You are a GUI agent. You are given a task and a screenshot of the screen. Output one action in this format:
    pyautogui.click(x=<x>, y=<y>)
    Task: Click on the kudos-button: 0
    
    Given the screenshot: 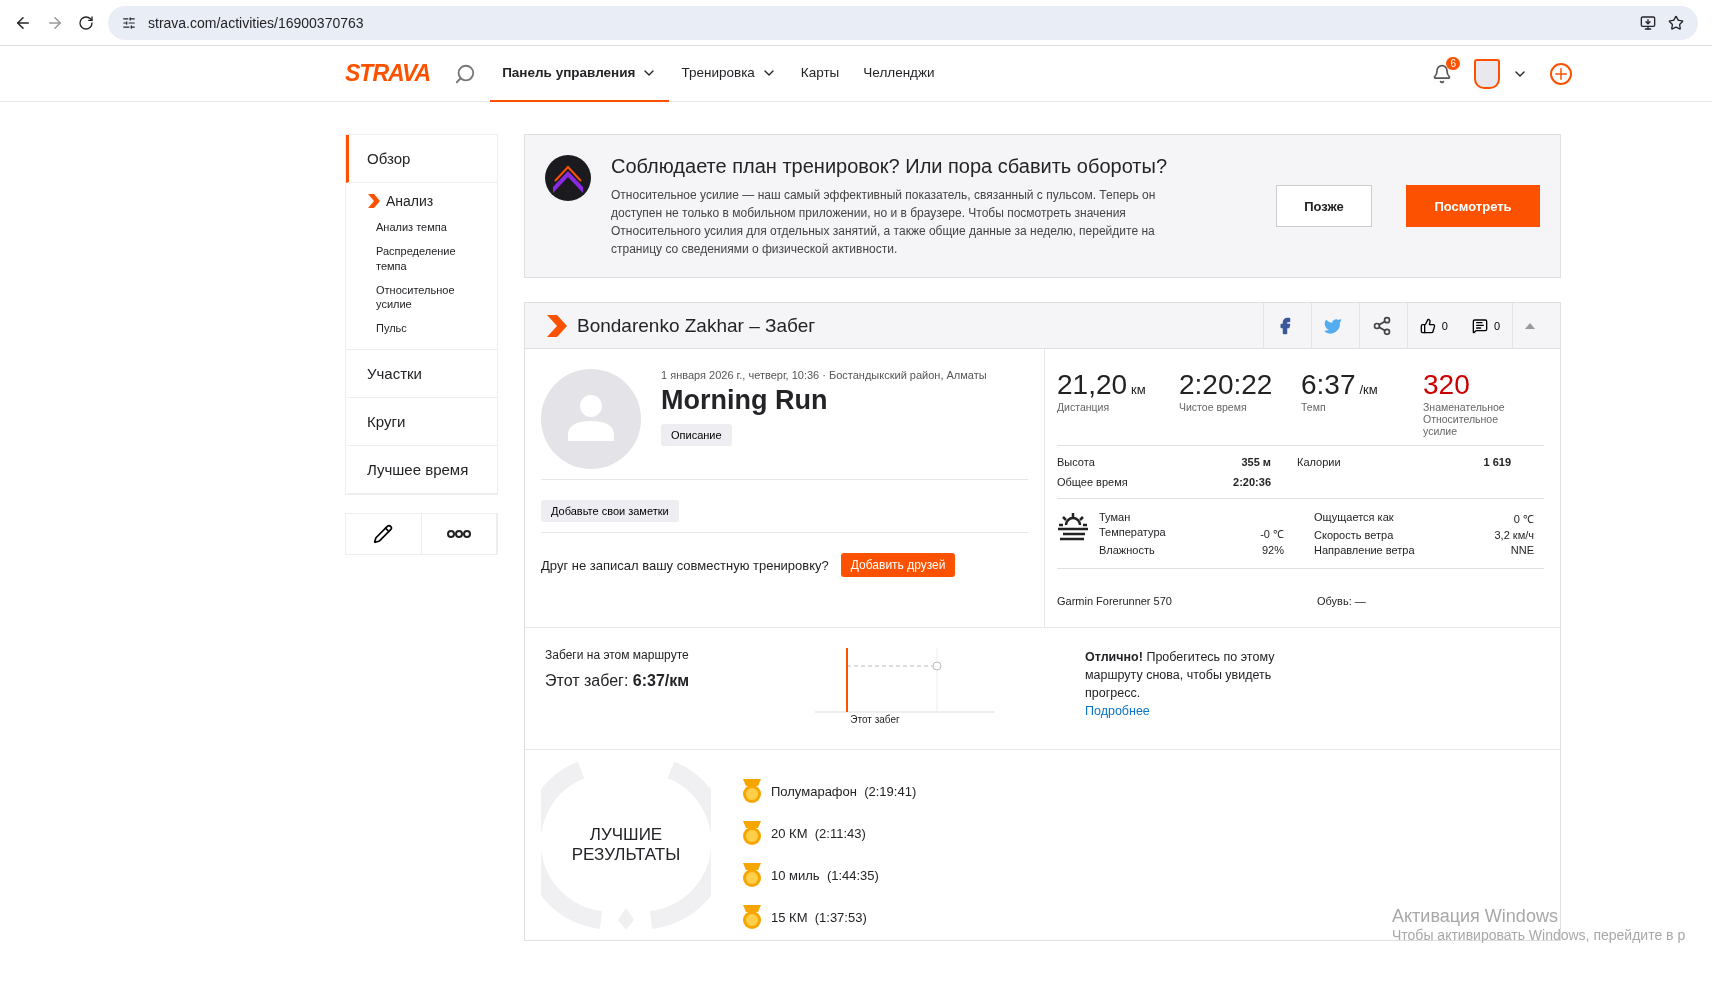 What is the action you would take?
    pyautogui.click(x=1433, y=325)
    